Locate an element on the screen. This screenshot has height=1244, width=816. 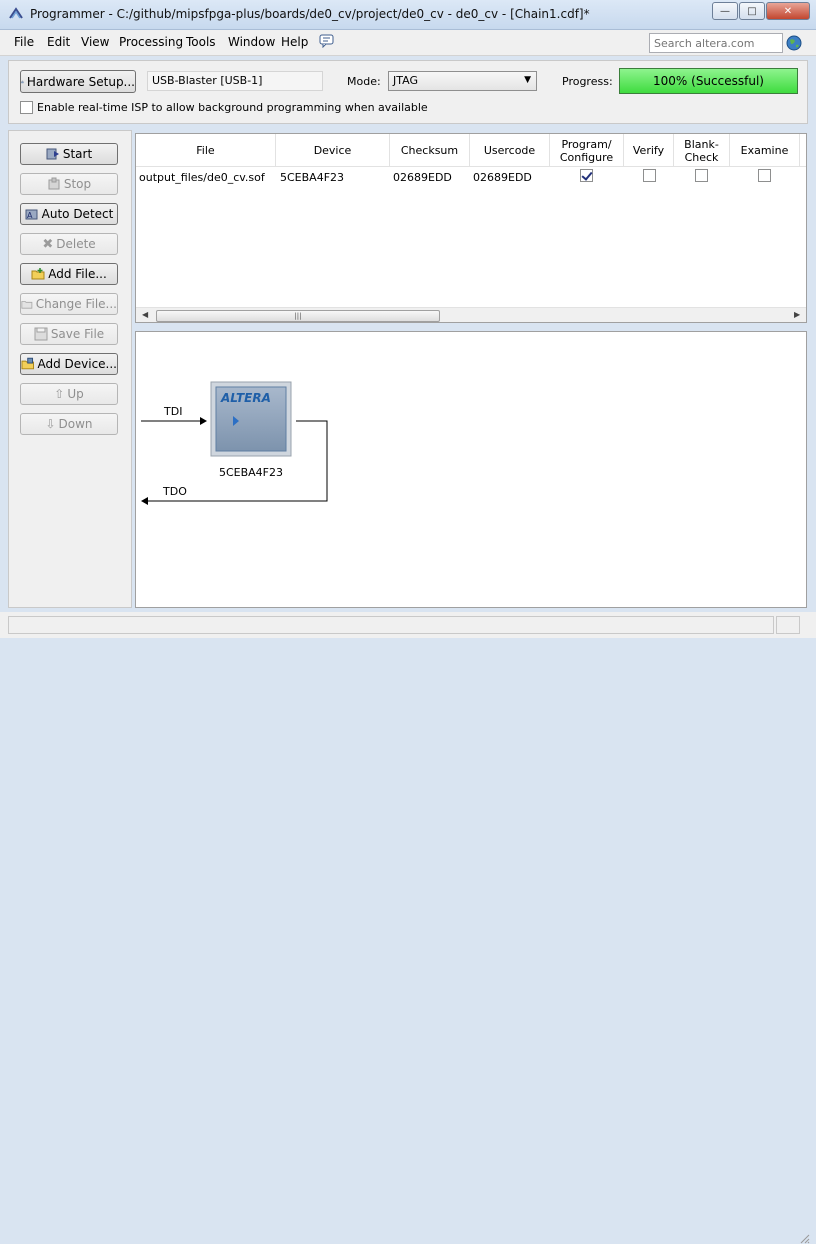
progress-label: Progress: is located at coordinates (587, 81).